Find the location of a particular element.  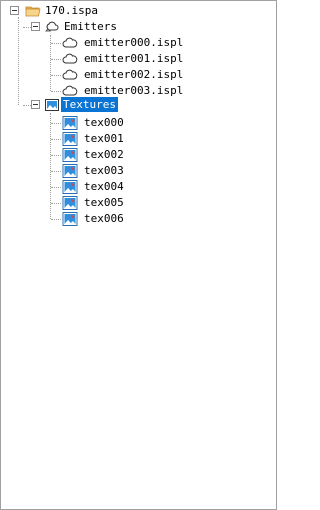

open-folder-icon is located at coordinates (33, 11).